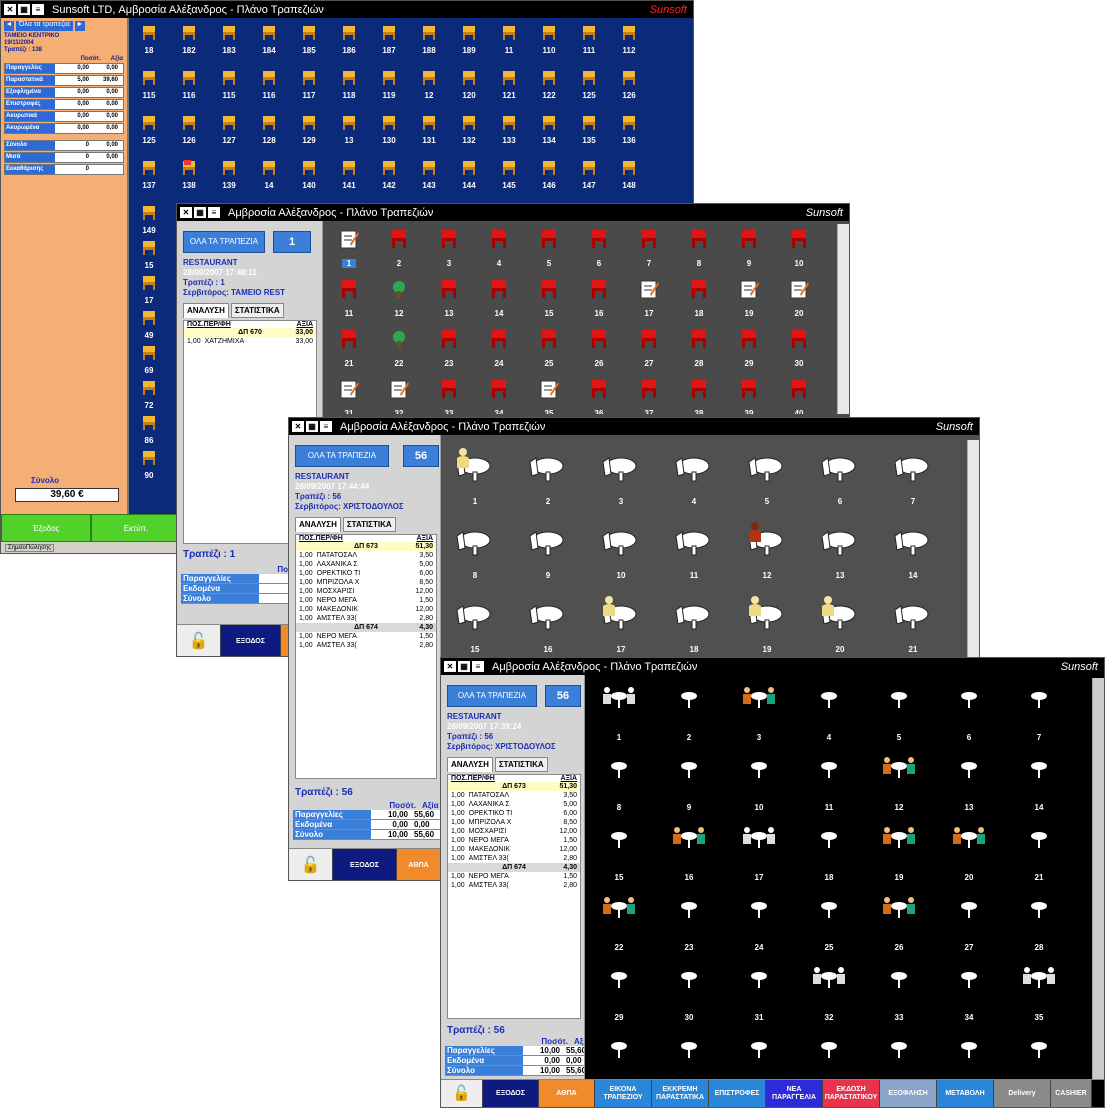 This screenshot has width=1105, height=1108. What do you see at coordinates (462, 1093) in the screenshot?
I see `lock-button: 🔓` at bounding box center [462, 1093].